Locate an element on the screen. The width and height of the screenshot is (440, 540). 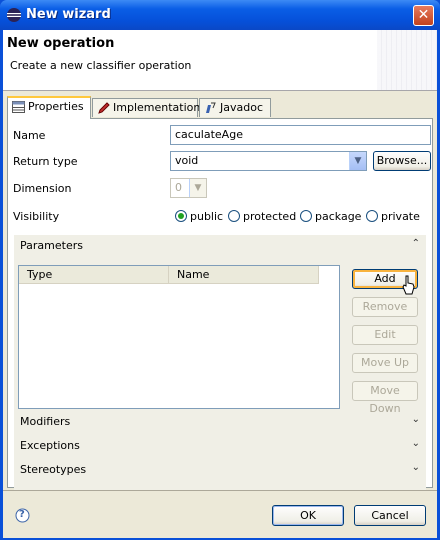
tab-properties: Properties is located at coordinates (49, 107).